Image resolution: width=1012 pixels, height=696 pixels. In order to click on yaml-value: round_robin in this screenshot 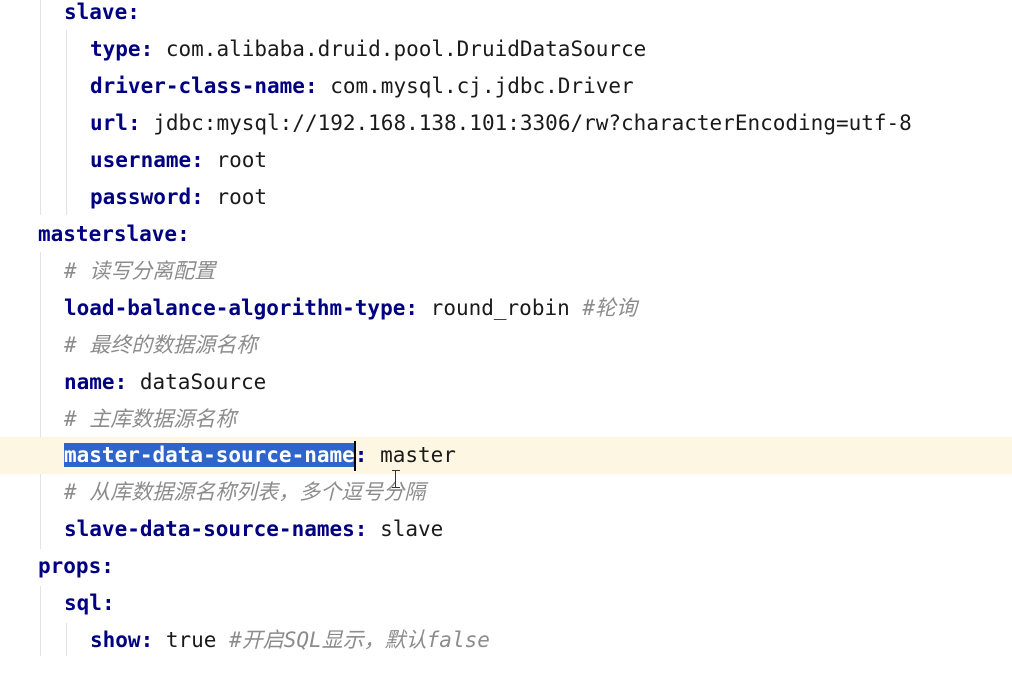, I will do `click(506, 308)`.